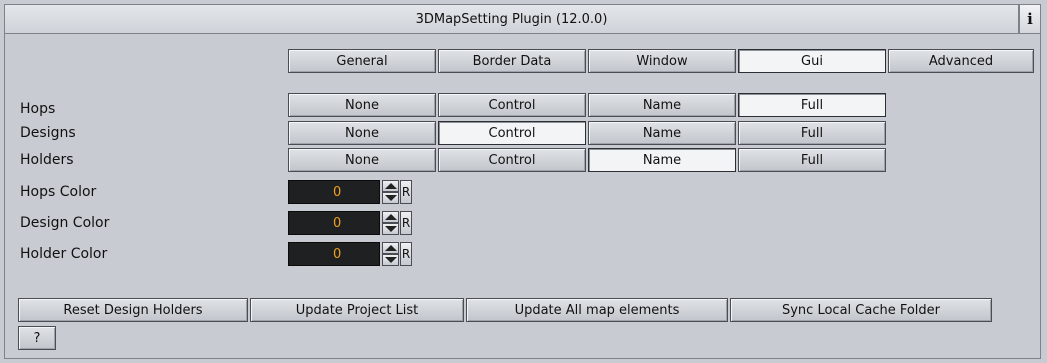  Describe the element at coordinates (662, 160) in the screenshot. I see `holders-option-name: Name` at that location.